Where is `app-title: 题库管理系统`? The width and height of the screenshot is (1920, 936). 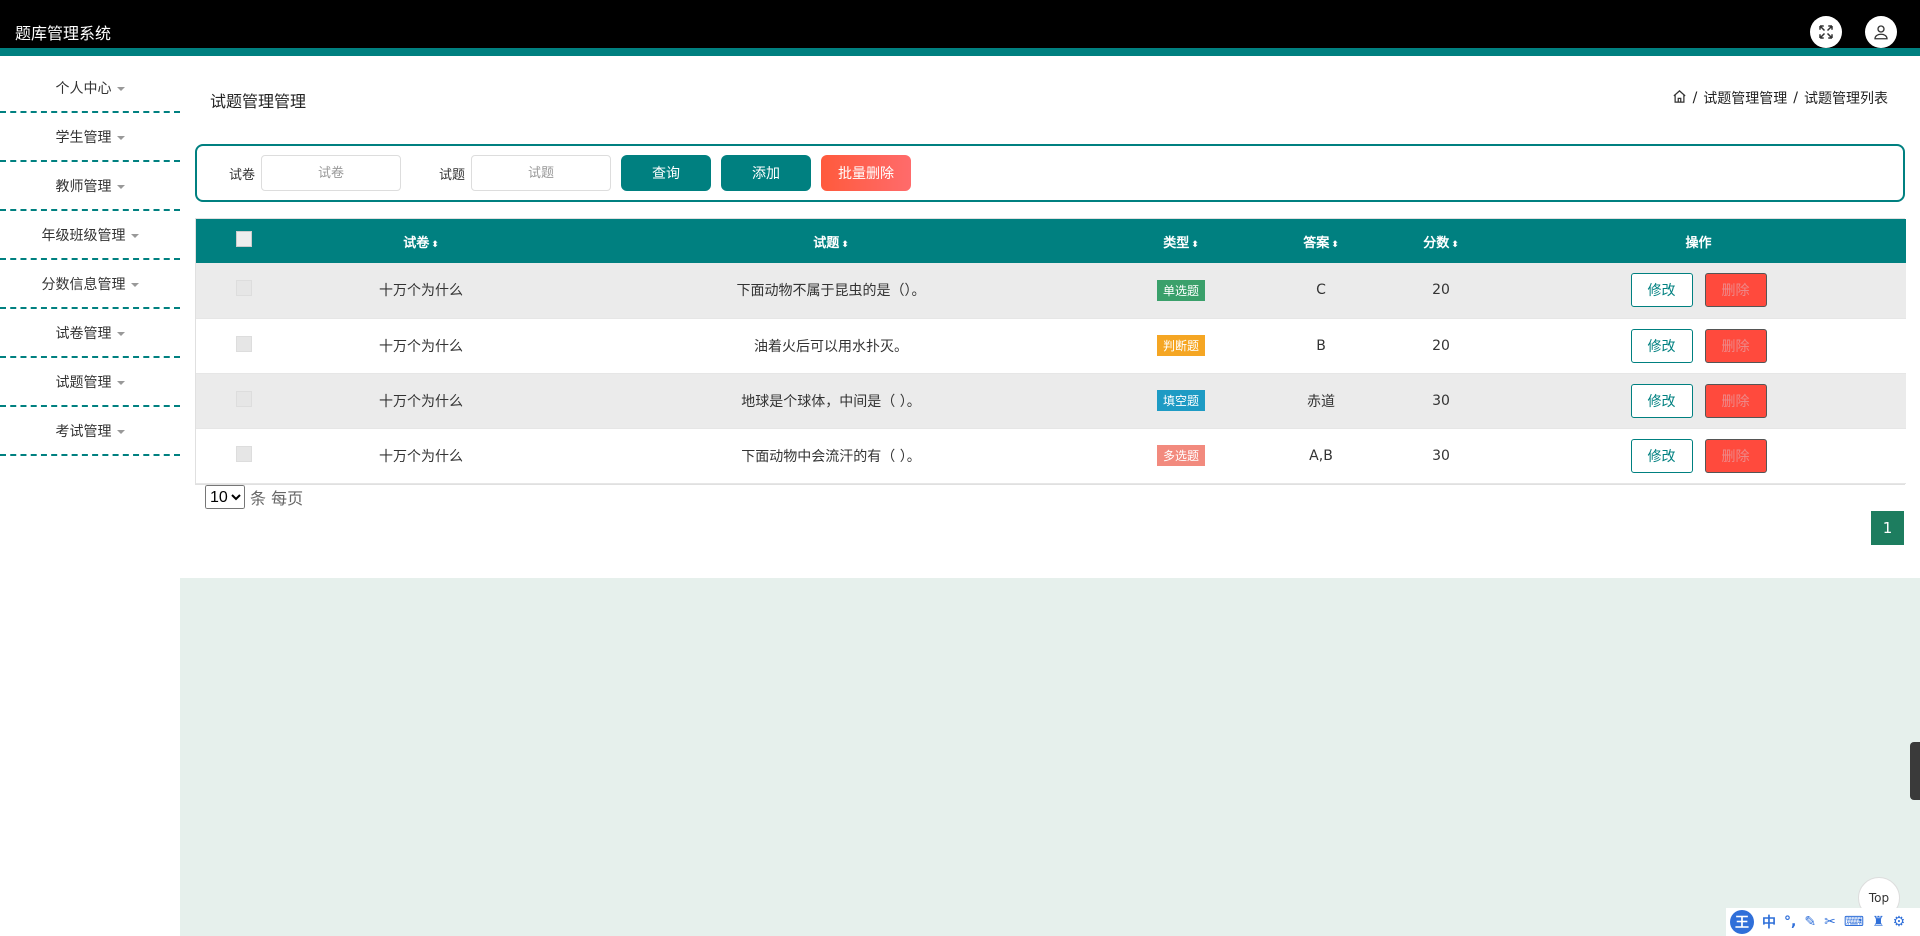 app-title: 题库管理系统 is located at coordinates (63, 33).